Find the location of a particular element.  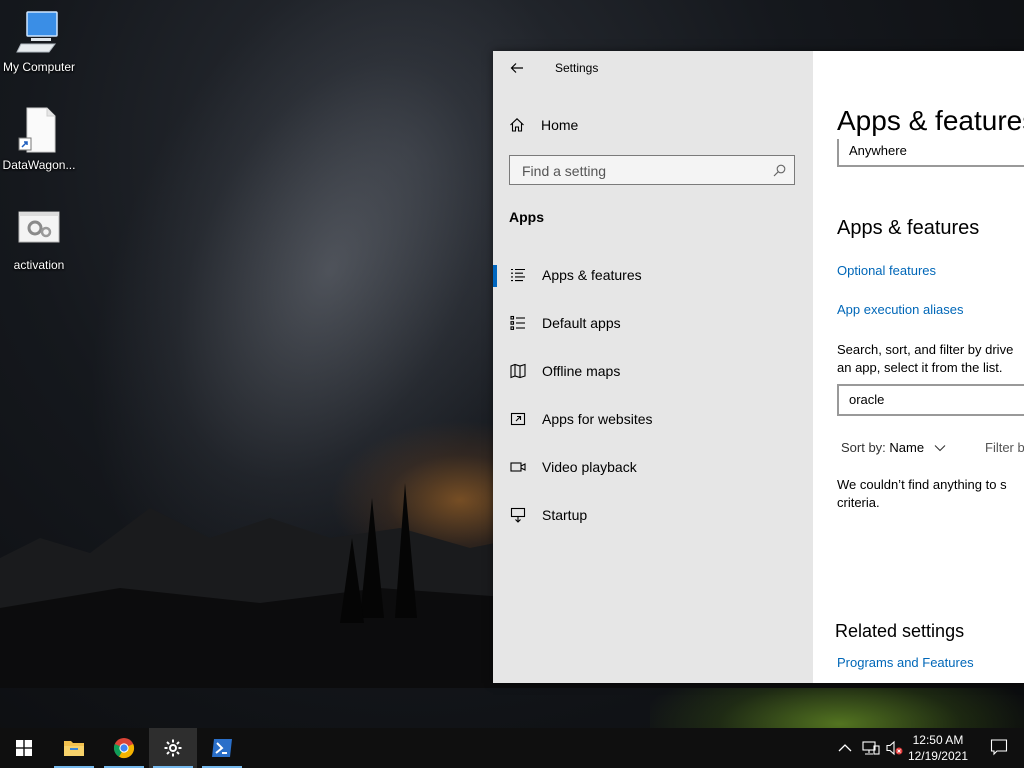

search-icon is located at coordinates (779, 170).